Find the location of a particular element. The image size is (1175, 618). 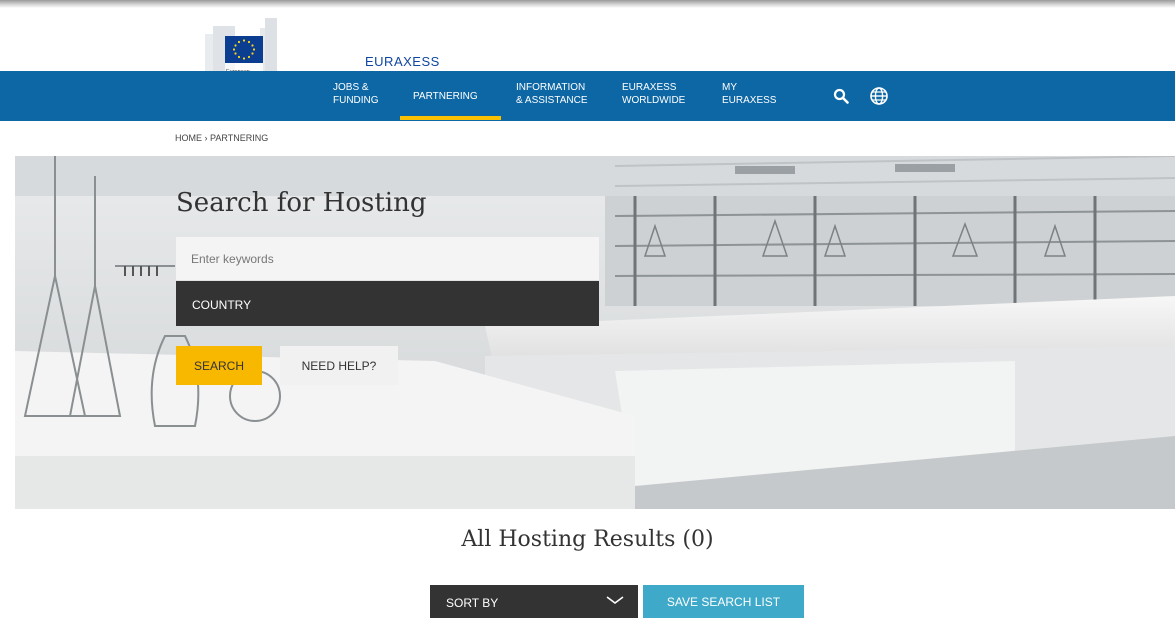

nav-euraxess-worldwide: EURAXESS WORLDWIDE is located at coordinates (653, 94).